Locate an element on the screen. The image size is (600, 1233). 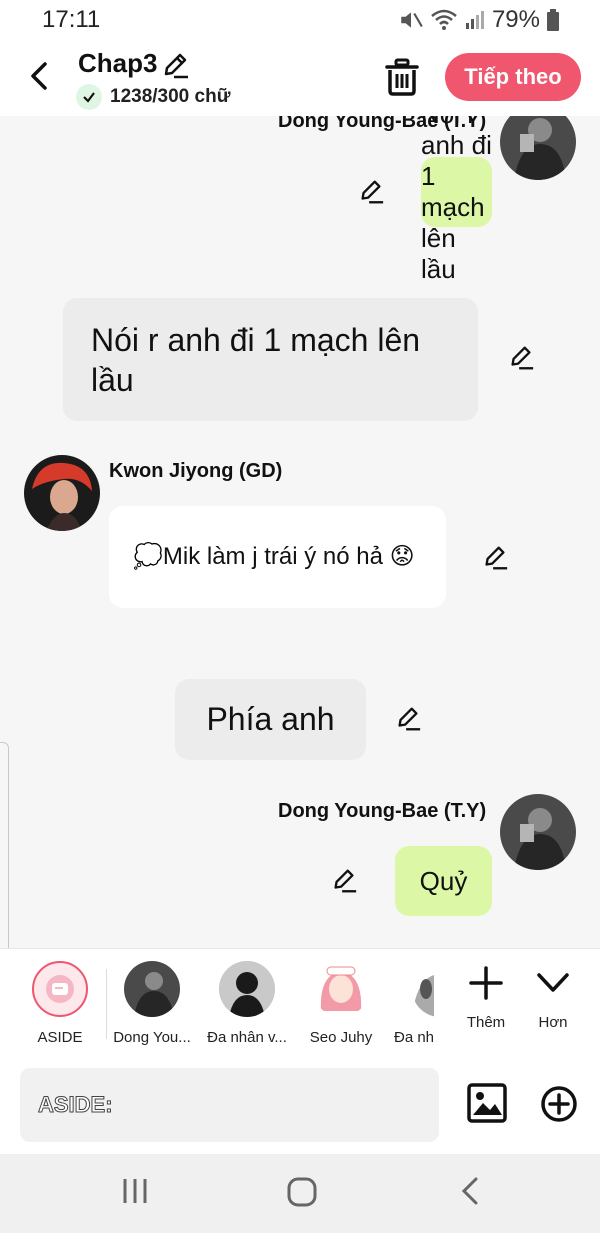
navigation-bar is located at coordinates (300, 1193).